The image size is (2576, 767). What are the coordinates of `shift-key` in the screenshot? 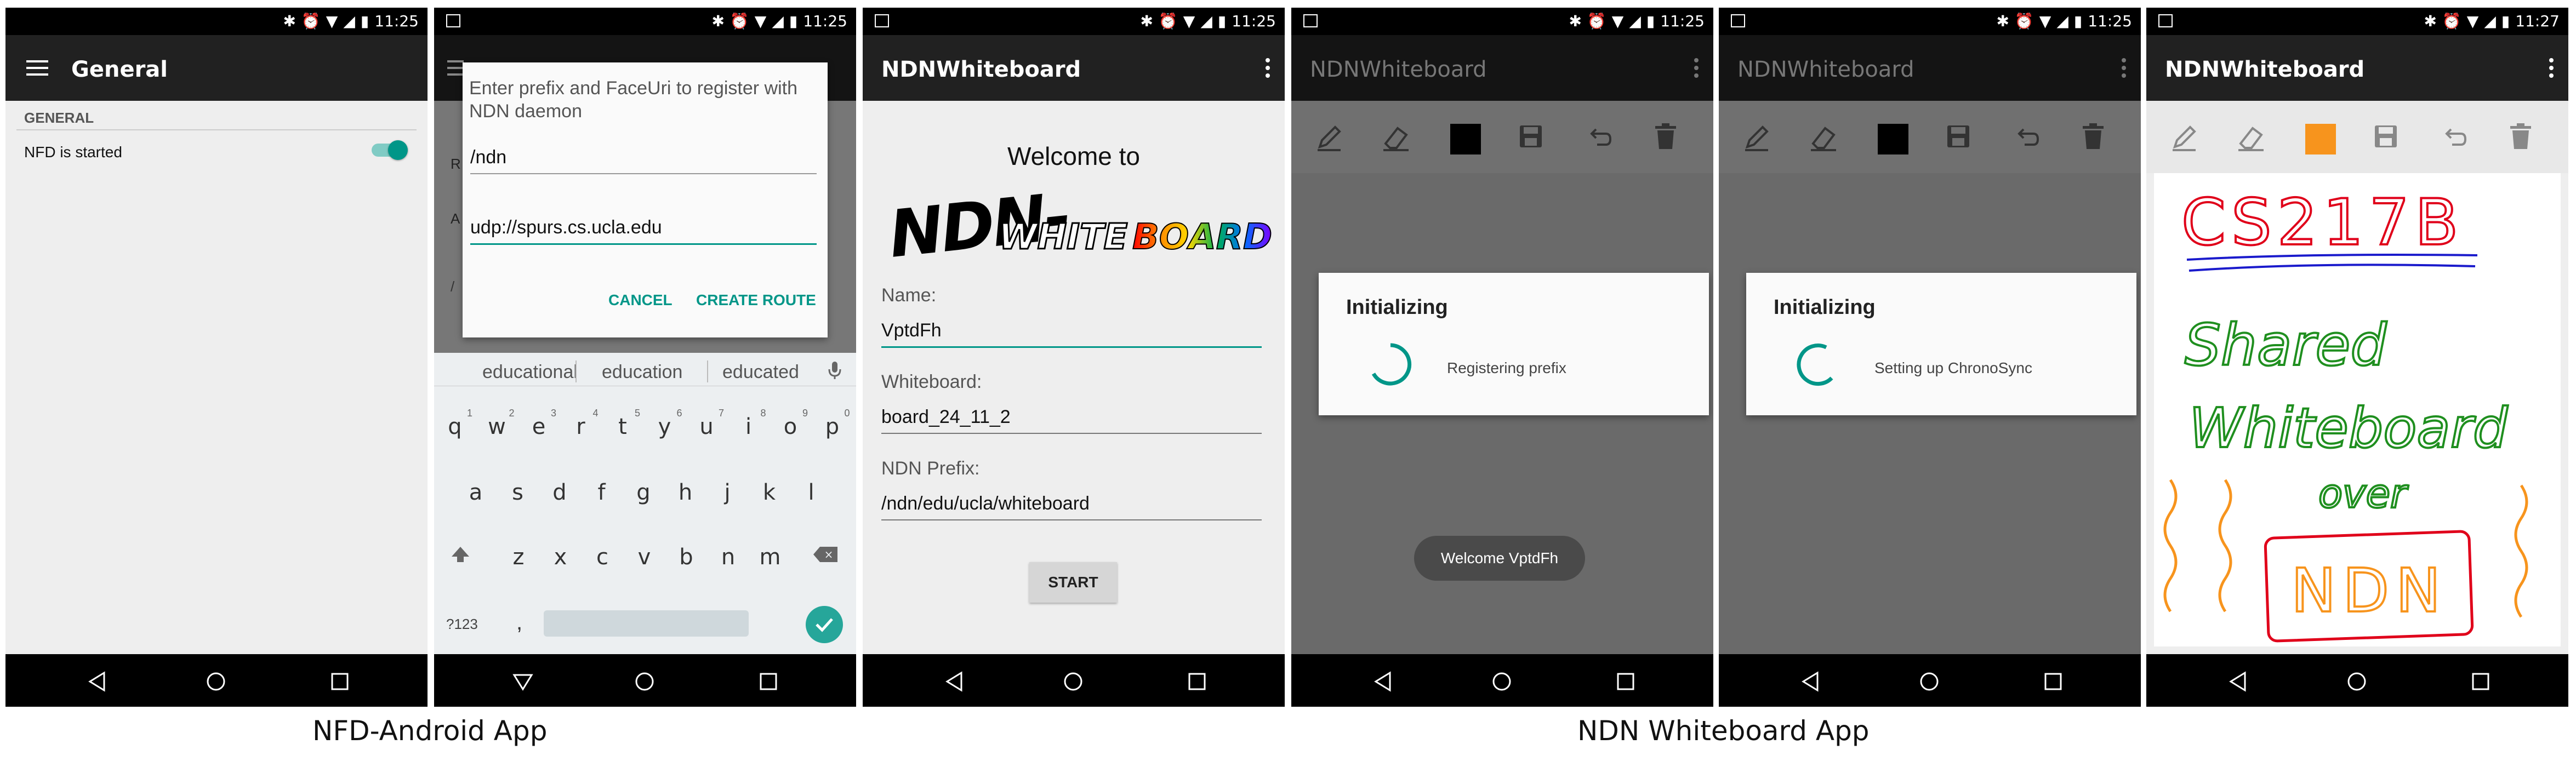 It's located at (460, 554).